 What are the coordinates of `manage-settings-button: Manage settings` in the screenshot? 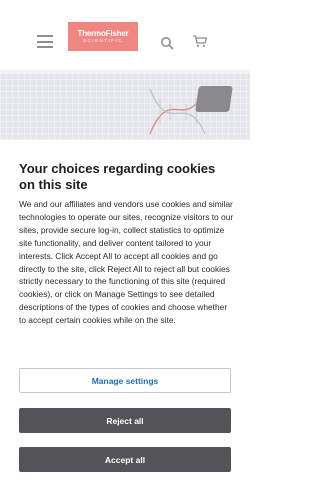 It's located at (125, 380).